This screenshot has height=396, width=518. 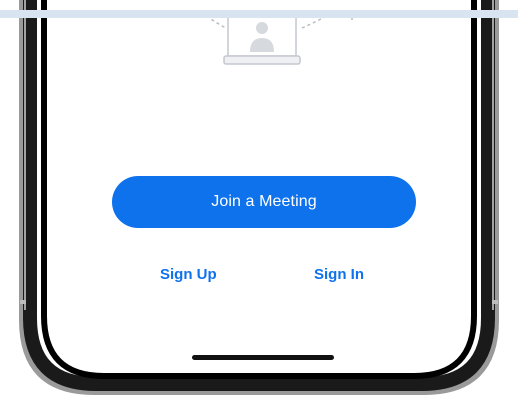 I want to click on home-indicator-bar, so click(x=263, y=357).